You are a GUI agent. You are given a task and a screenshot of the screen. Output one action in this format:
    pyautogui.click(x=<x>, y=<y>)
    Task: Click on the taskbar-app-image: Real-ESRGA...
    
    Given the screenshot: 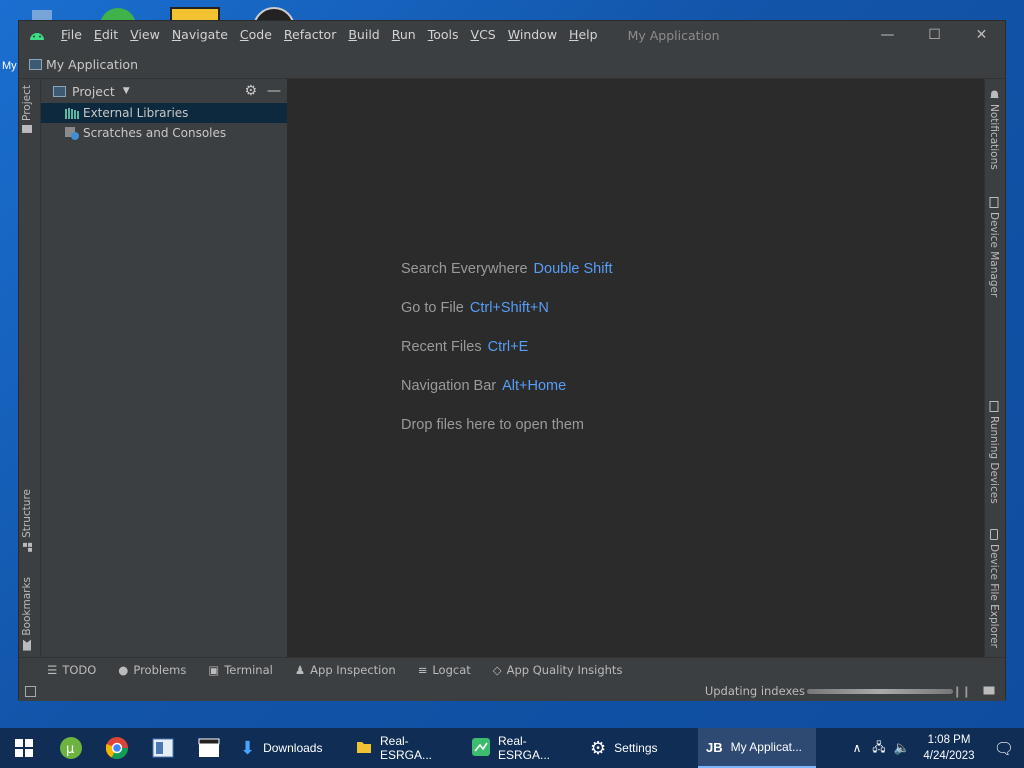 What is the action you would take?
    pyautogui.click(x=523, y=748)
    